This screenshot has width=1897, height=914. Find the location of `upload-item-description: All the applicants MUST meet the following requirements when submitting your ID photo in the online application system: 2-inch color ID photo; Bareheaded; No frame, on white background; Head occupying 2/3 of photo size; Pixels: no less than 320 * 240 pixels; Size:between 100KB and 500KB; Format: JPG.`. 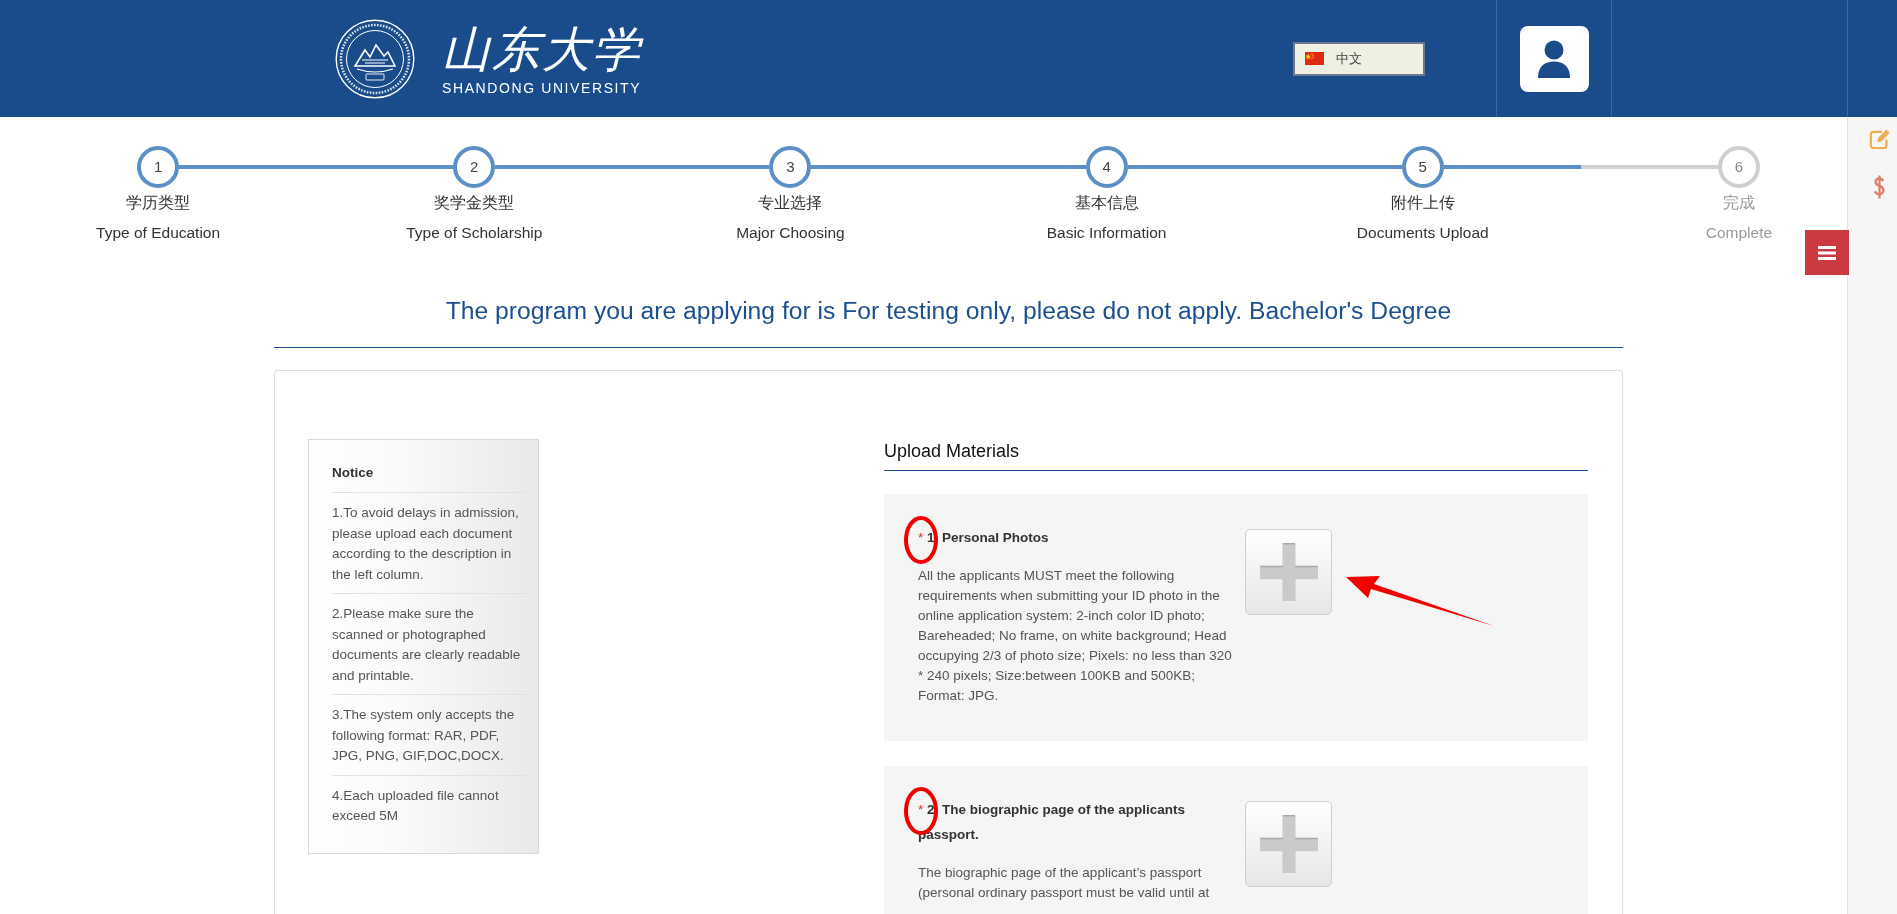

upload-item-description: All the applicants MUST meet the following requirements when submitting your ID photo in the online application system: 2-inch color ID photo; Bareheaded; No frame, on white background; Head occupying 2/3 of photo size; Pixels: no less than 320 * 240 pixels; Size:between 100KB and 500KB; Format: JPG. is located at coordinates (1075, 636).